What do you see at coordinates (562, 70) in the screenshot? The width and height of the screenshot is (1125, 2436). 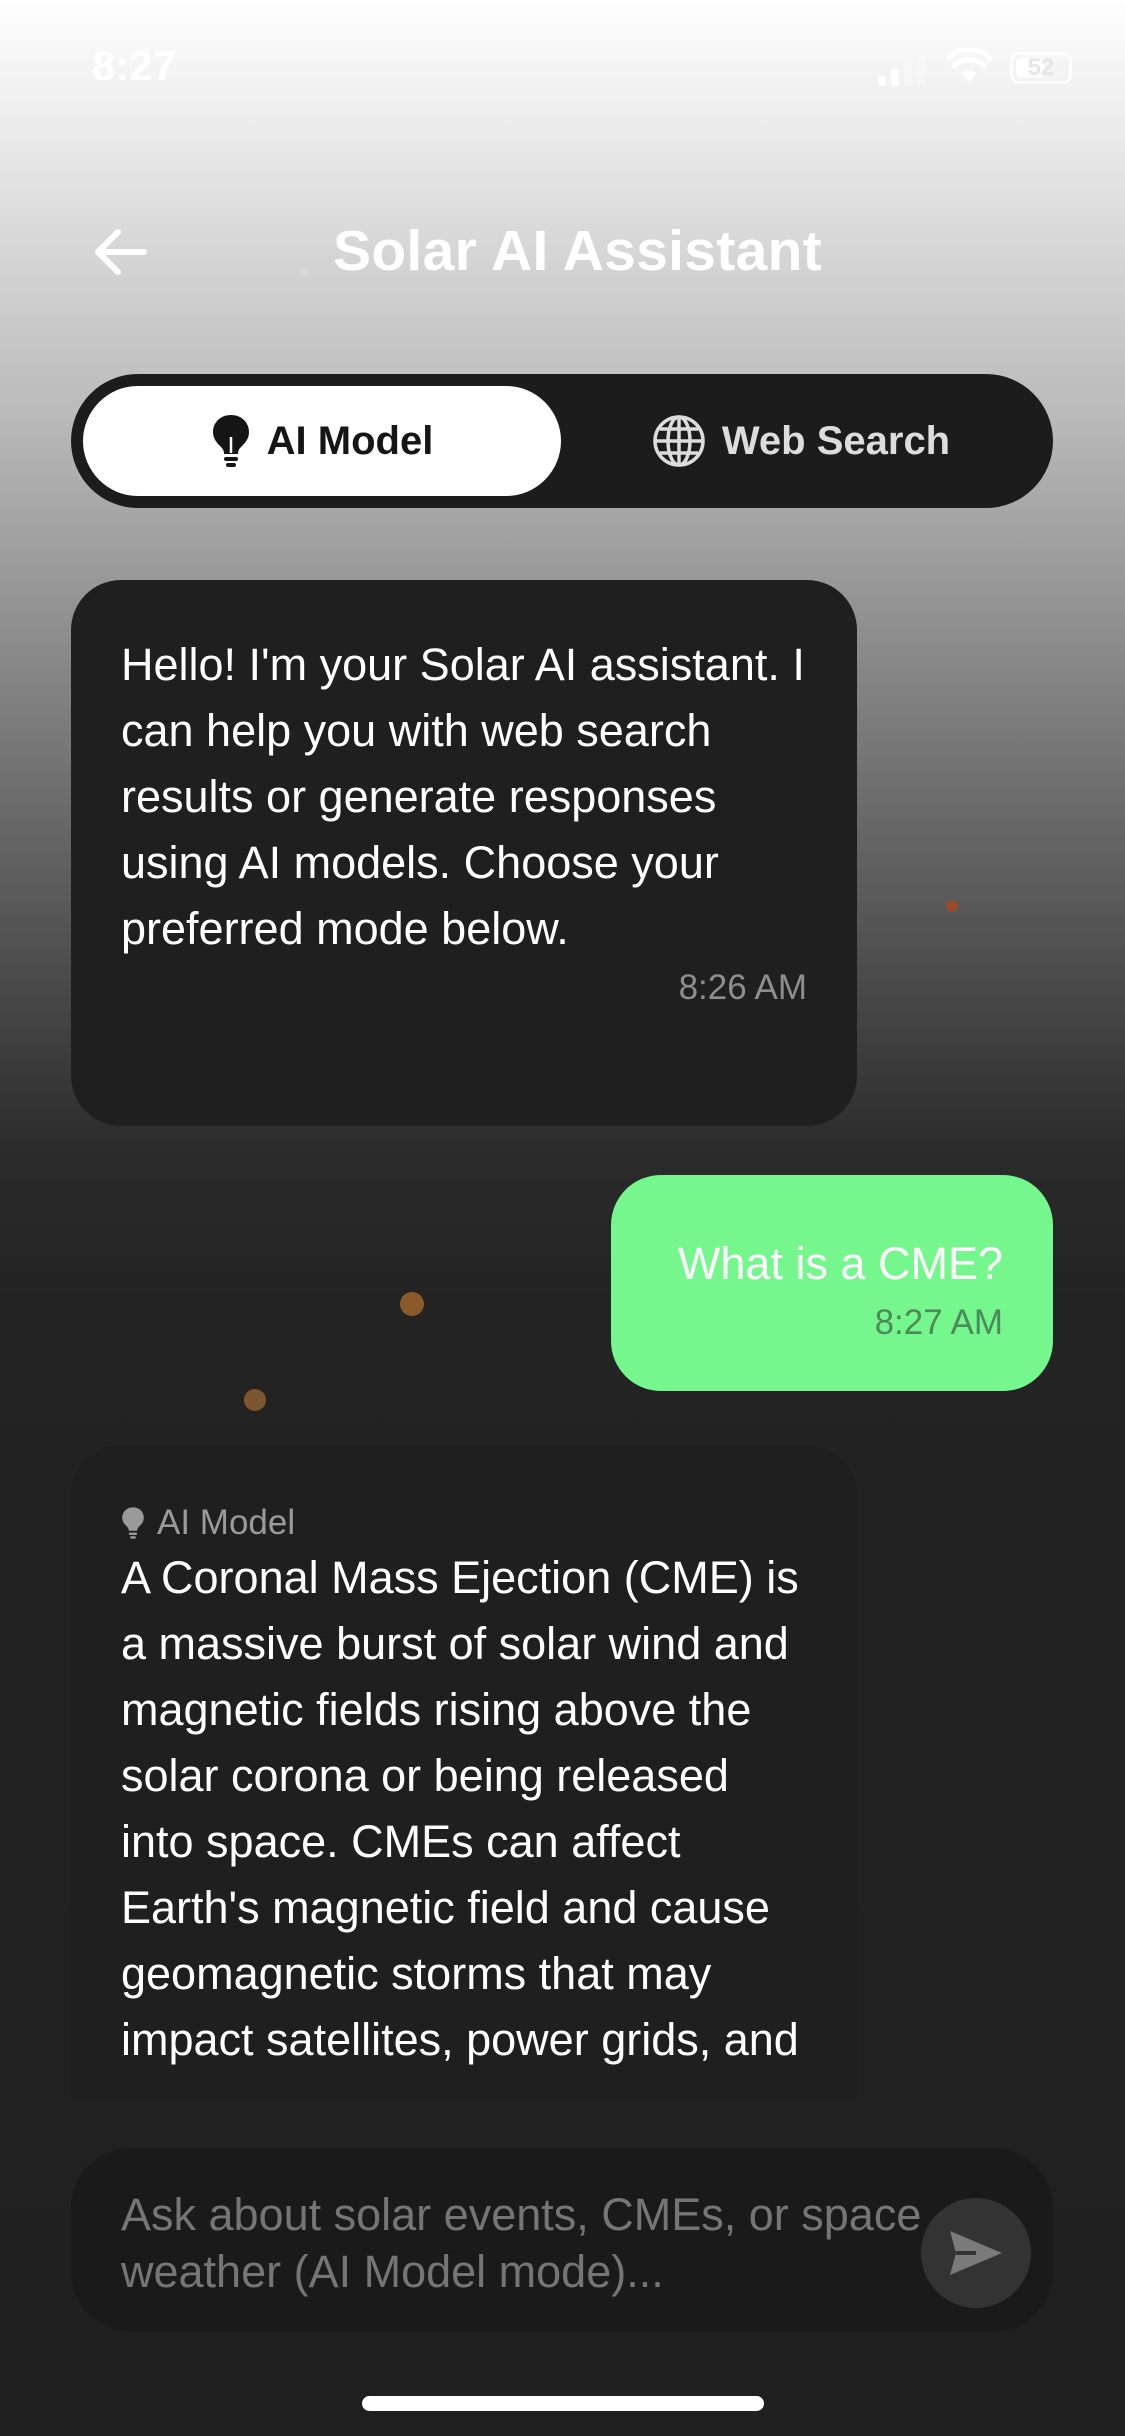 I see `status-bar: 8:27 52` at bounding box center [562, 70].